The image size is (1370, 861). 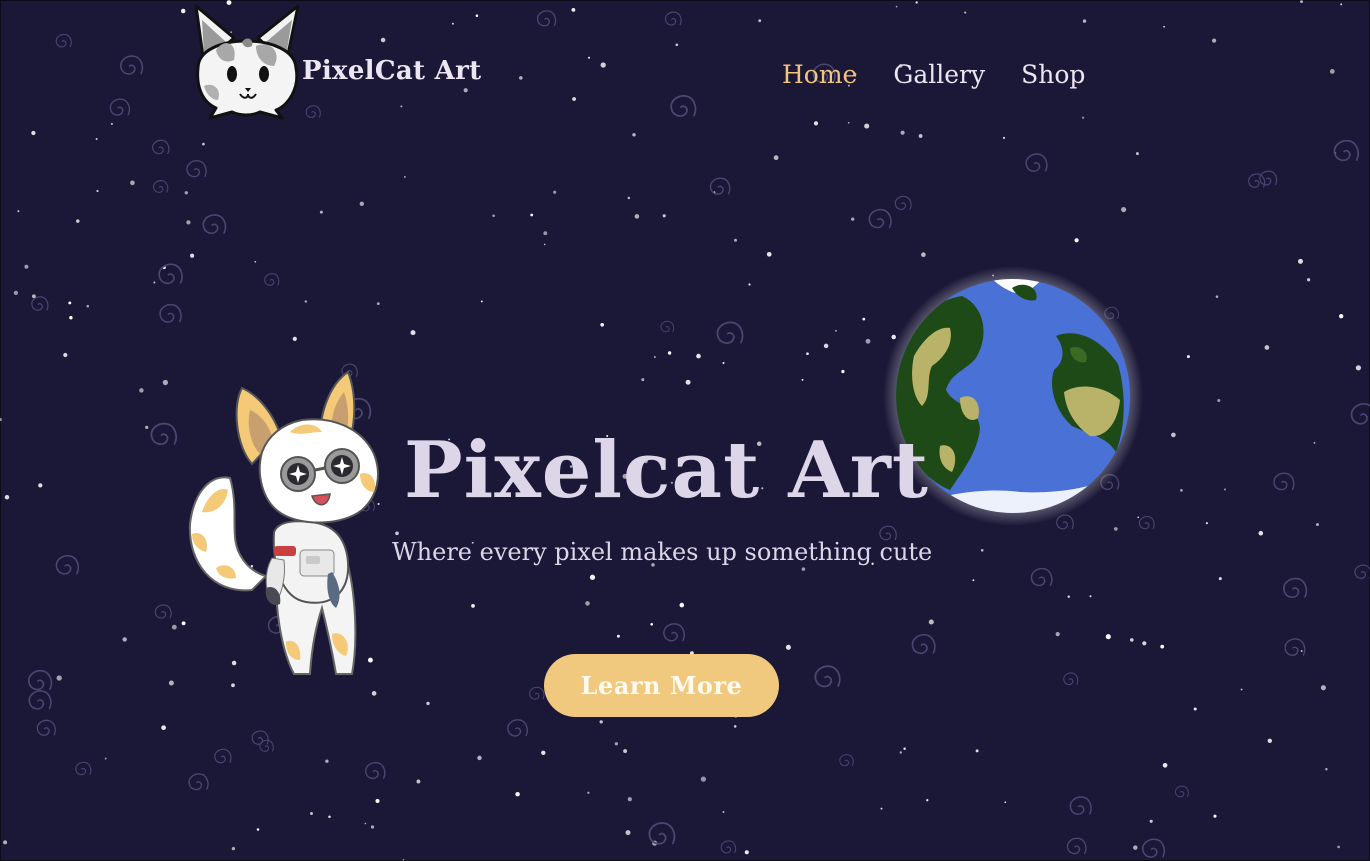 What do you see at coordinates (247, 62) in the screenshot?
I see `pixelcat-logo-icon` at bounding box center [247, 62].